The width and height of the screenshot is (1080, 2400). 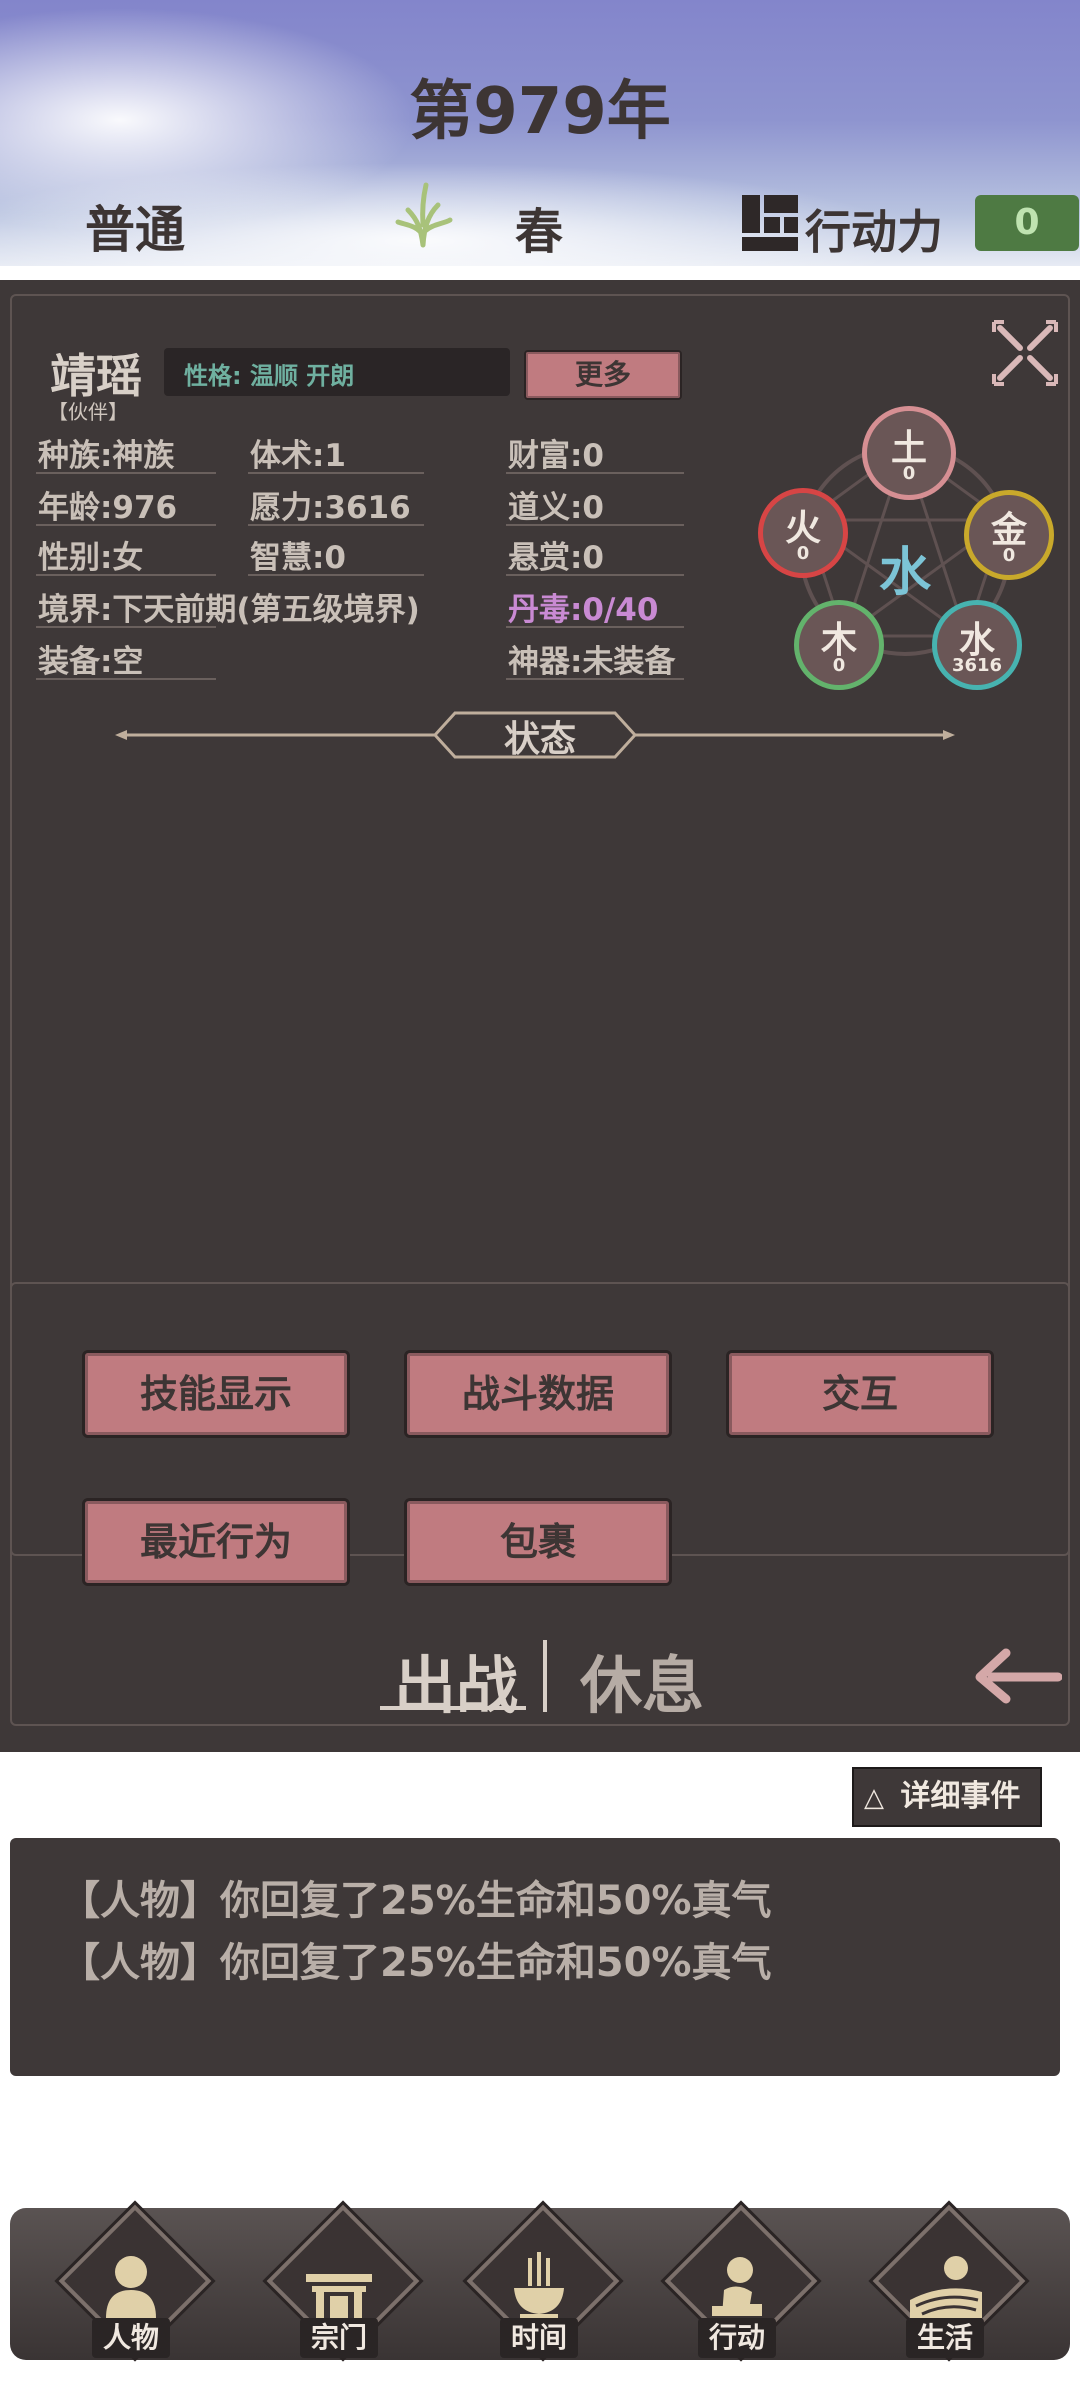 What do you see at coordinates (298, 456) in the screenshot?
I see `stat-body-skill: 体术:1` at bounding box center [298, 456].